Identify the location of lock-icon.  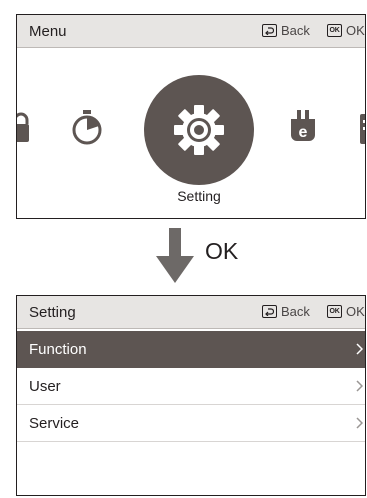
(22, 127).